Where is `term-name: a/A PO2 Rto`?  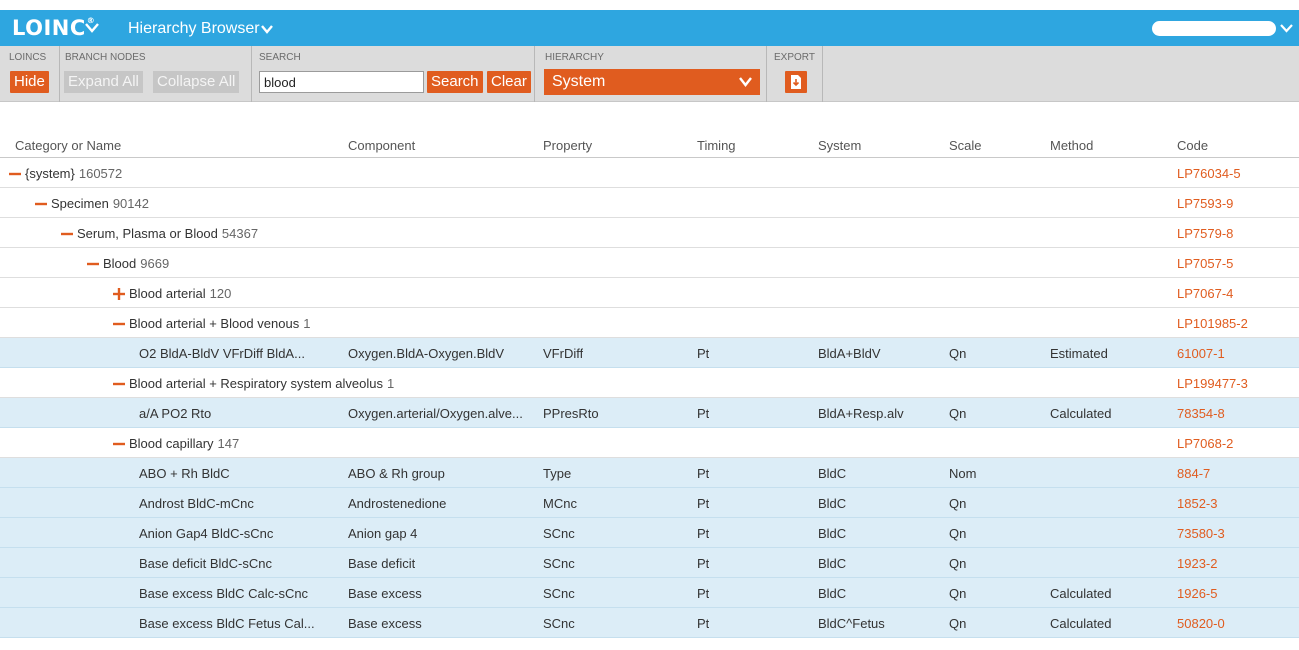
term-name: a/A PO2 Rto is located at coordinates (175, 413).